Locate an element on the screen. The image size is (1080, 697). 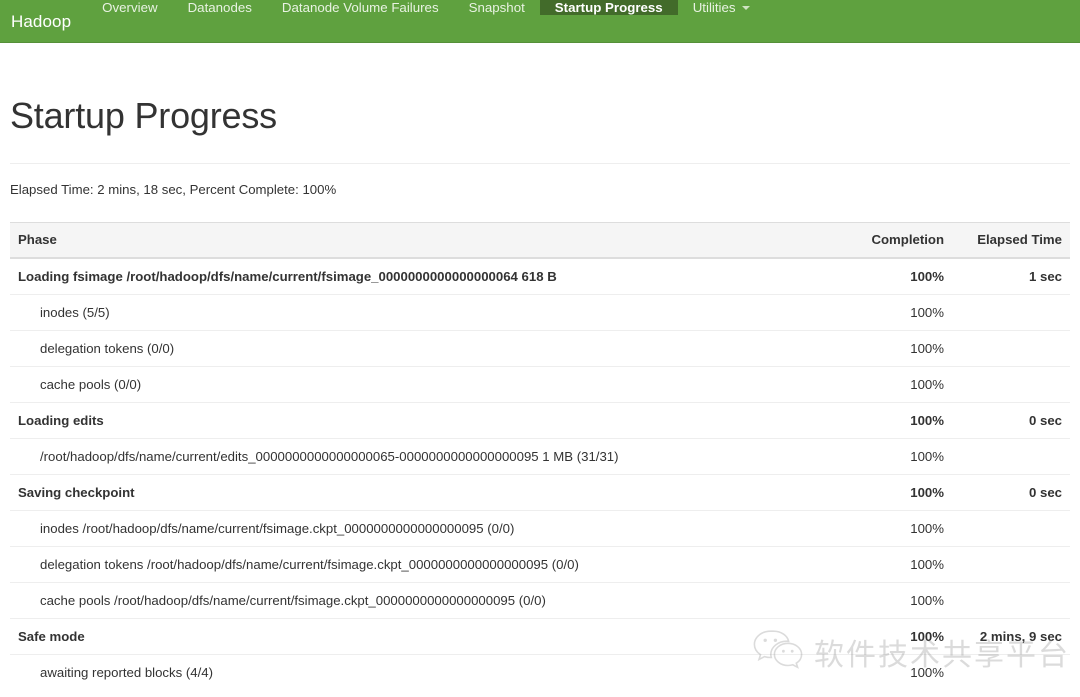
nav-list-item: Snapshot is located at coordinates (497, 21).